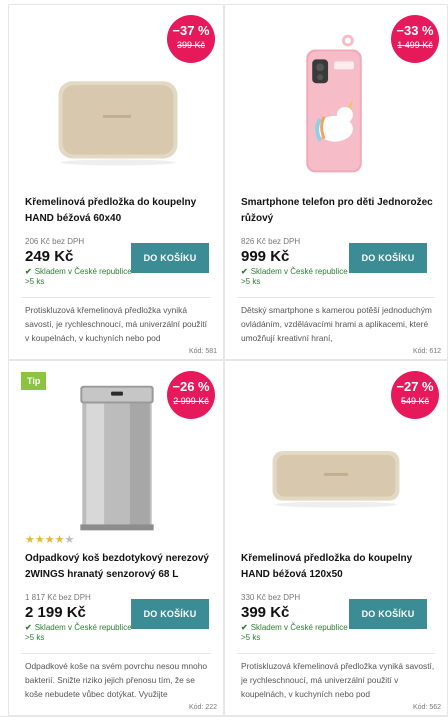 The image size is (448, 720). I want to click on next-row-edge, so click(224, 718).